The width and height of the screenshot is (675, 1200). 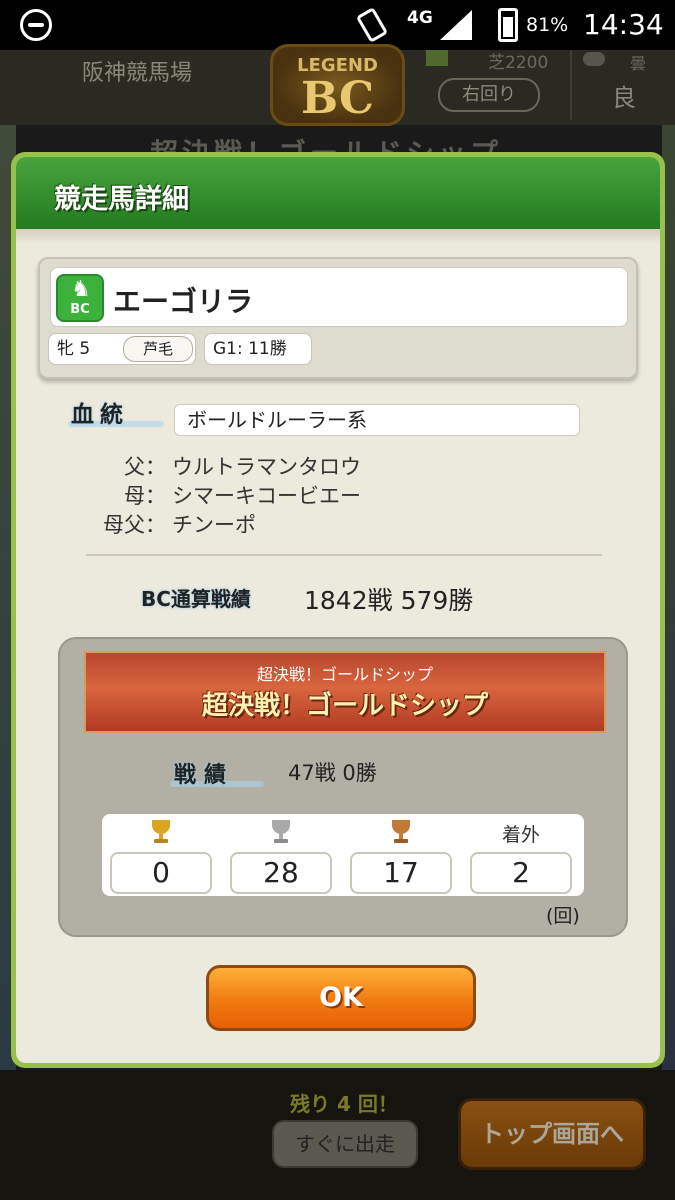 What do you see at coordinates (281, 832) in the screenshot?
I see `silver-trophy-icon` at bounding box center [281, 832].